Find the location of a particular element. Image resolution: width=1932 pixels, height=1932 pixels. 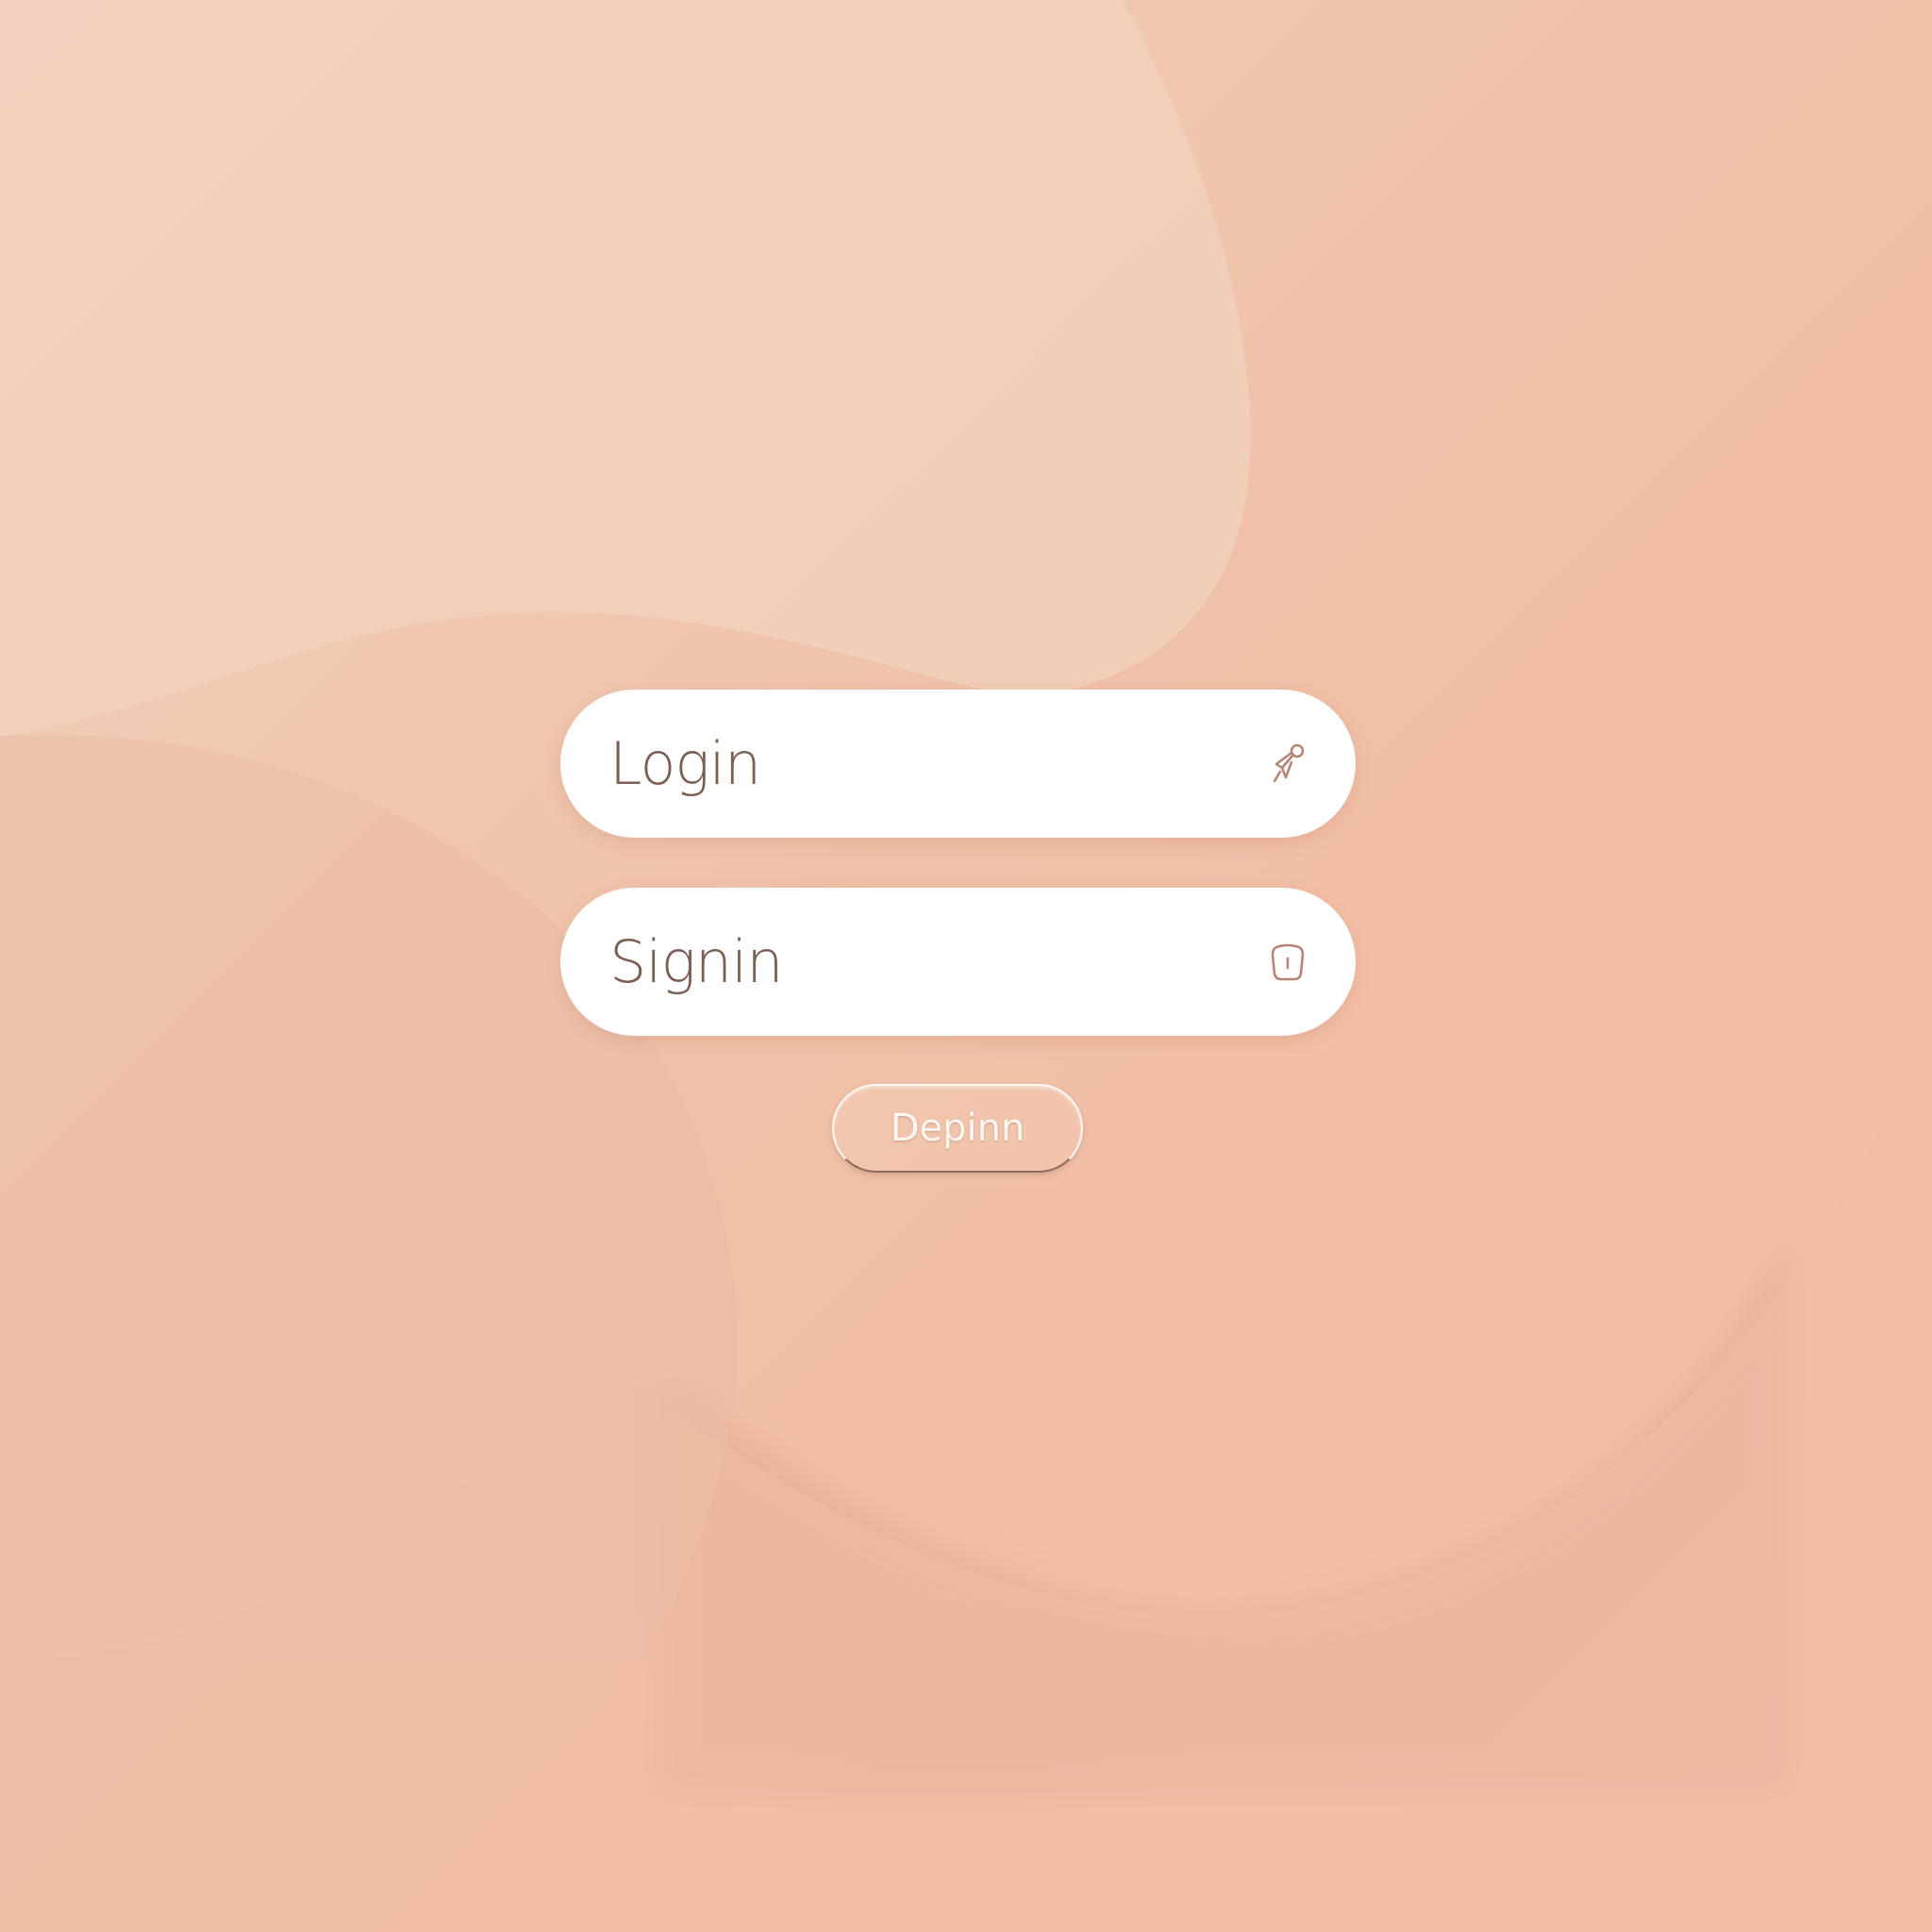

login-field: Login is located at coordinates (958, 764).